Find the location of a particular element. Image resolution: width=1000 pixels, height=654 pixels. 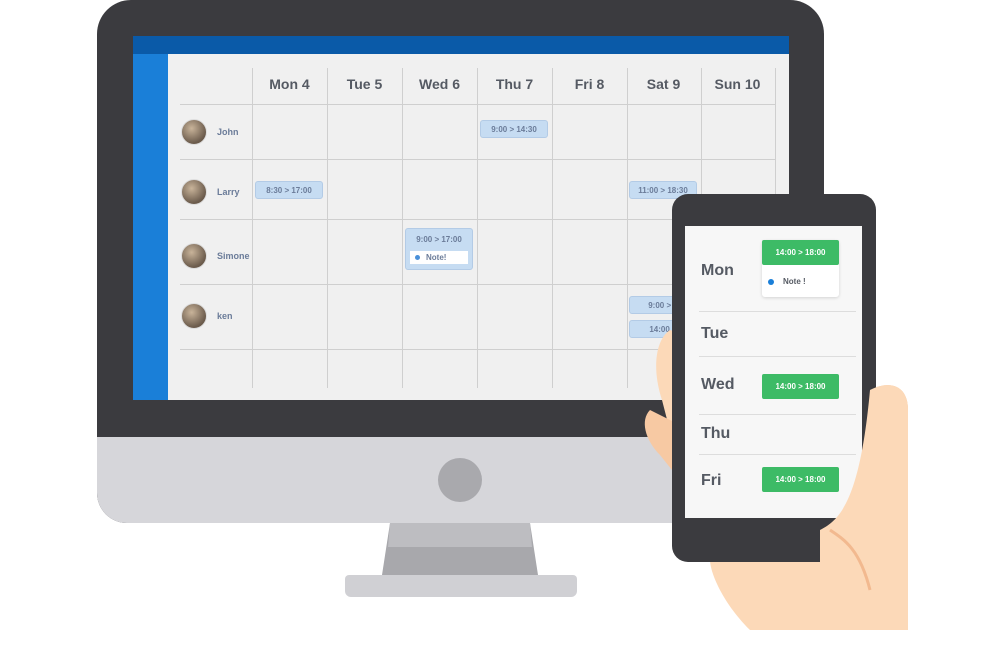

day-header: Fri 8 is located at coordinates (589, 84).